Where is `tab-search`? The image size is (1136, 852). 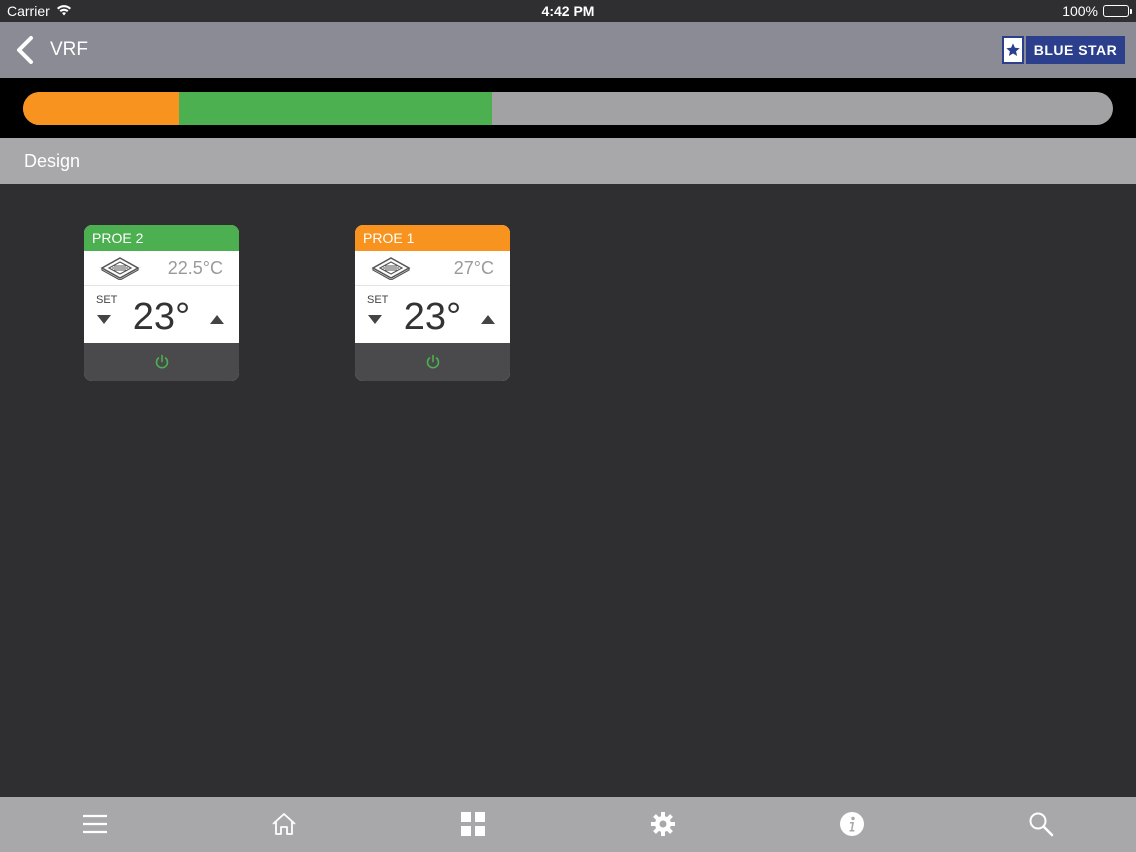
tab-search is located at coordinates (1041, 824).